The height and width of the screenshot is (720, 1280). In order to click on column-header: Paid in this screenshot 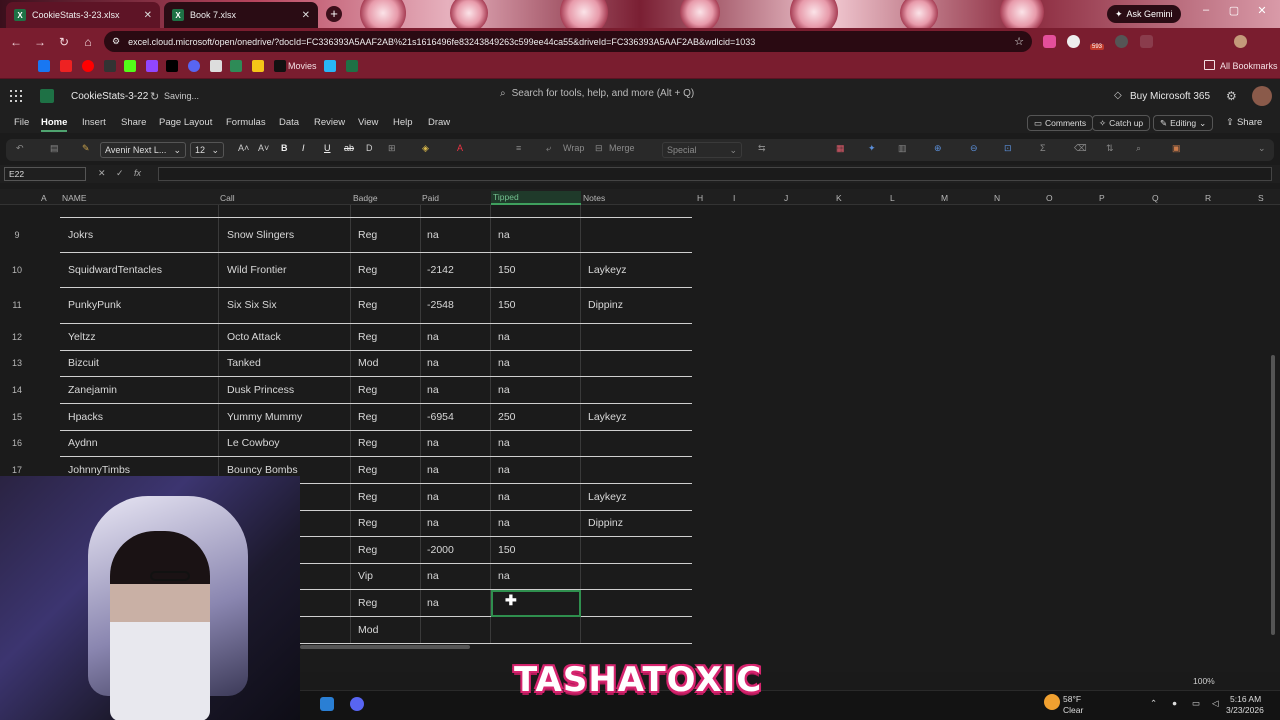, I will do `click(430, 198)`.